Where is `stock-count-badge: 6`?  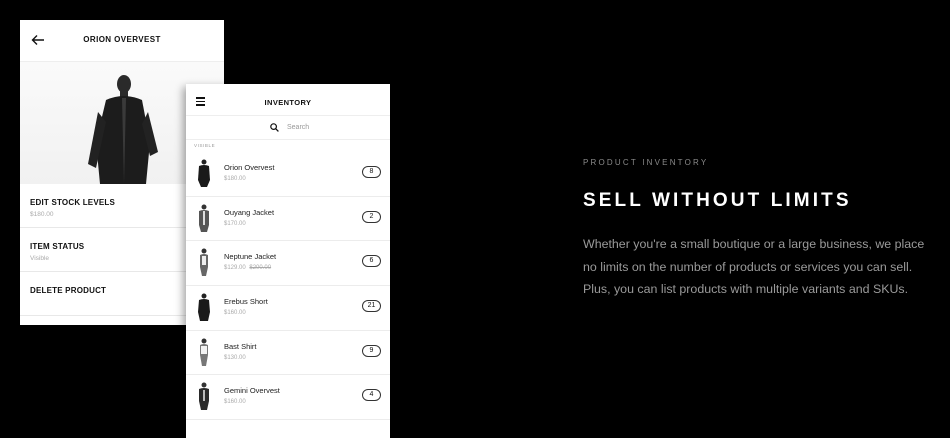
stock-count-badge: 6 is located at coordinates (371, 261).